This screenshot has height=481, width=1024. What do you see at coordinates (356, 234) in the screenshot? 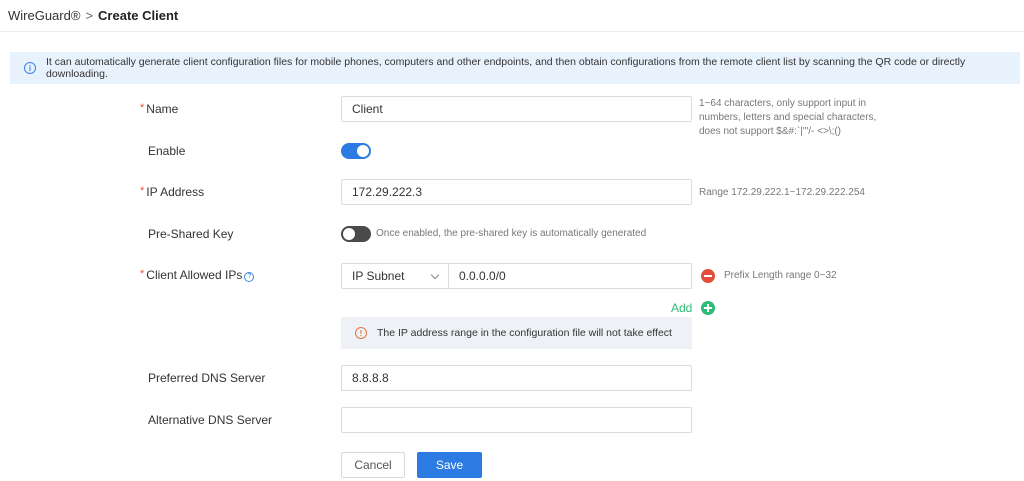
I see `pre-shared-key-toggle` at bounding box center [356, 234].